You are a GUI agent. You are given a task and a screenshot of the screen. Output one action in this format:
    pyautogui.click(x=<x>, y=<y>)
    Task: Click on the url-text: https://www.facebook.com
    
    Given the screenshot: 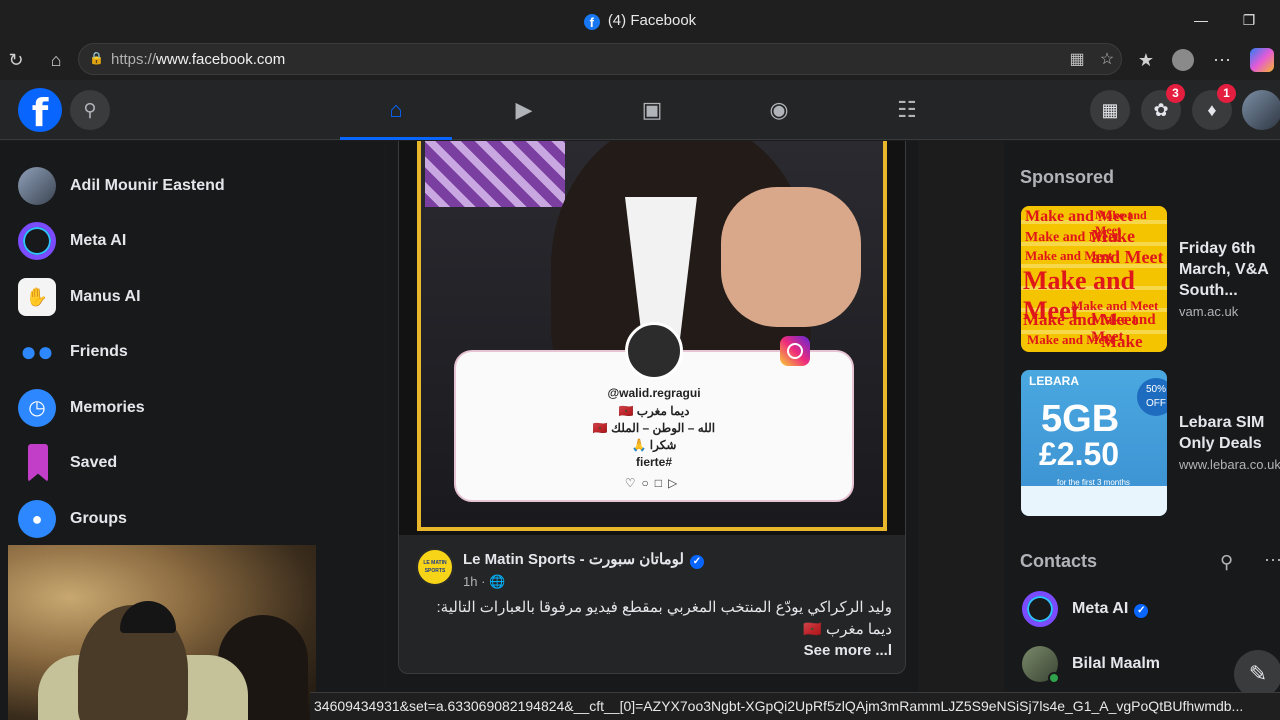 What is the action you would take?
    pyautogui.click(x=198, y=59)
    